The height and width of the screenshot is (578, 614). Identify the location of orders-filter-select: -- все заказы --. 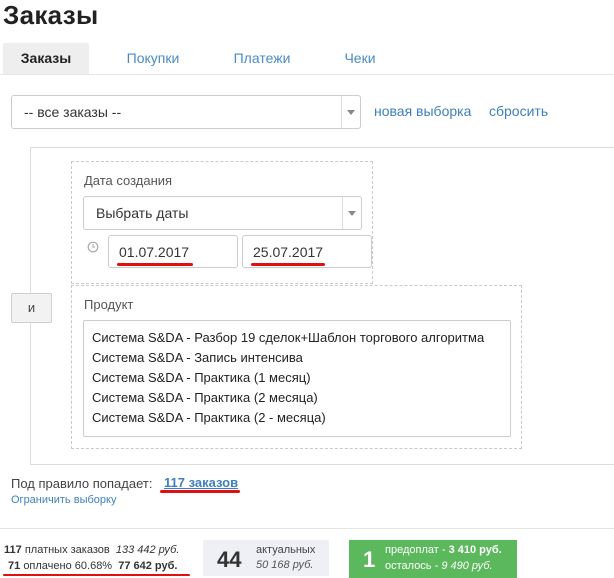
(186, 112).